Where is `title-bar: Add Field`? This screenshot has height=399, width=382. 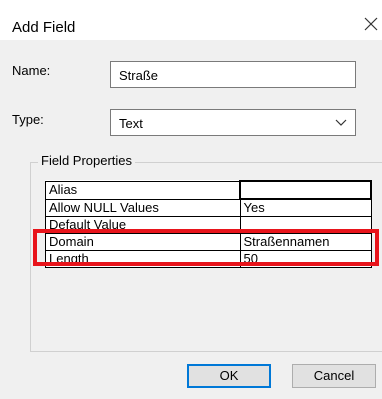
title-bar: Add Field is located at coordinates (191, 20).